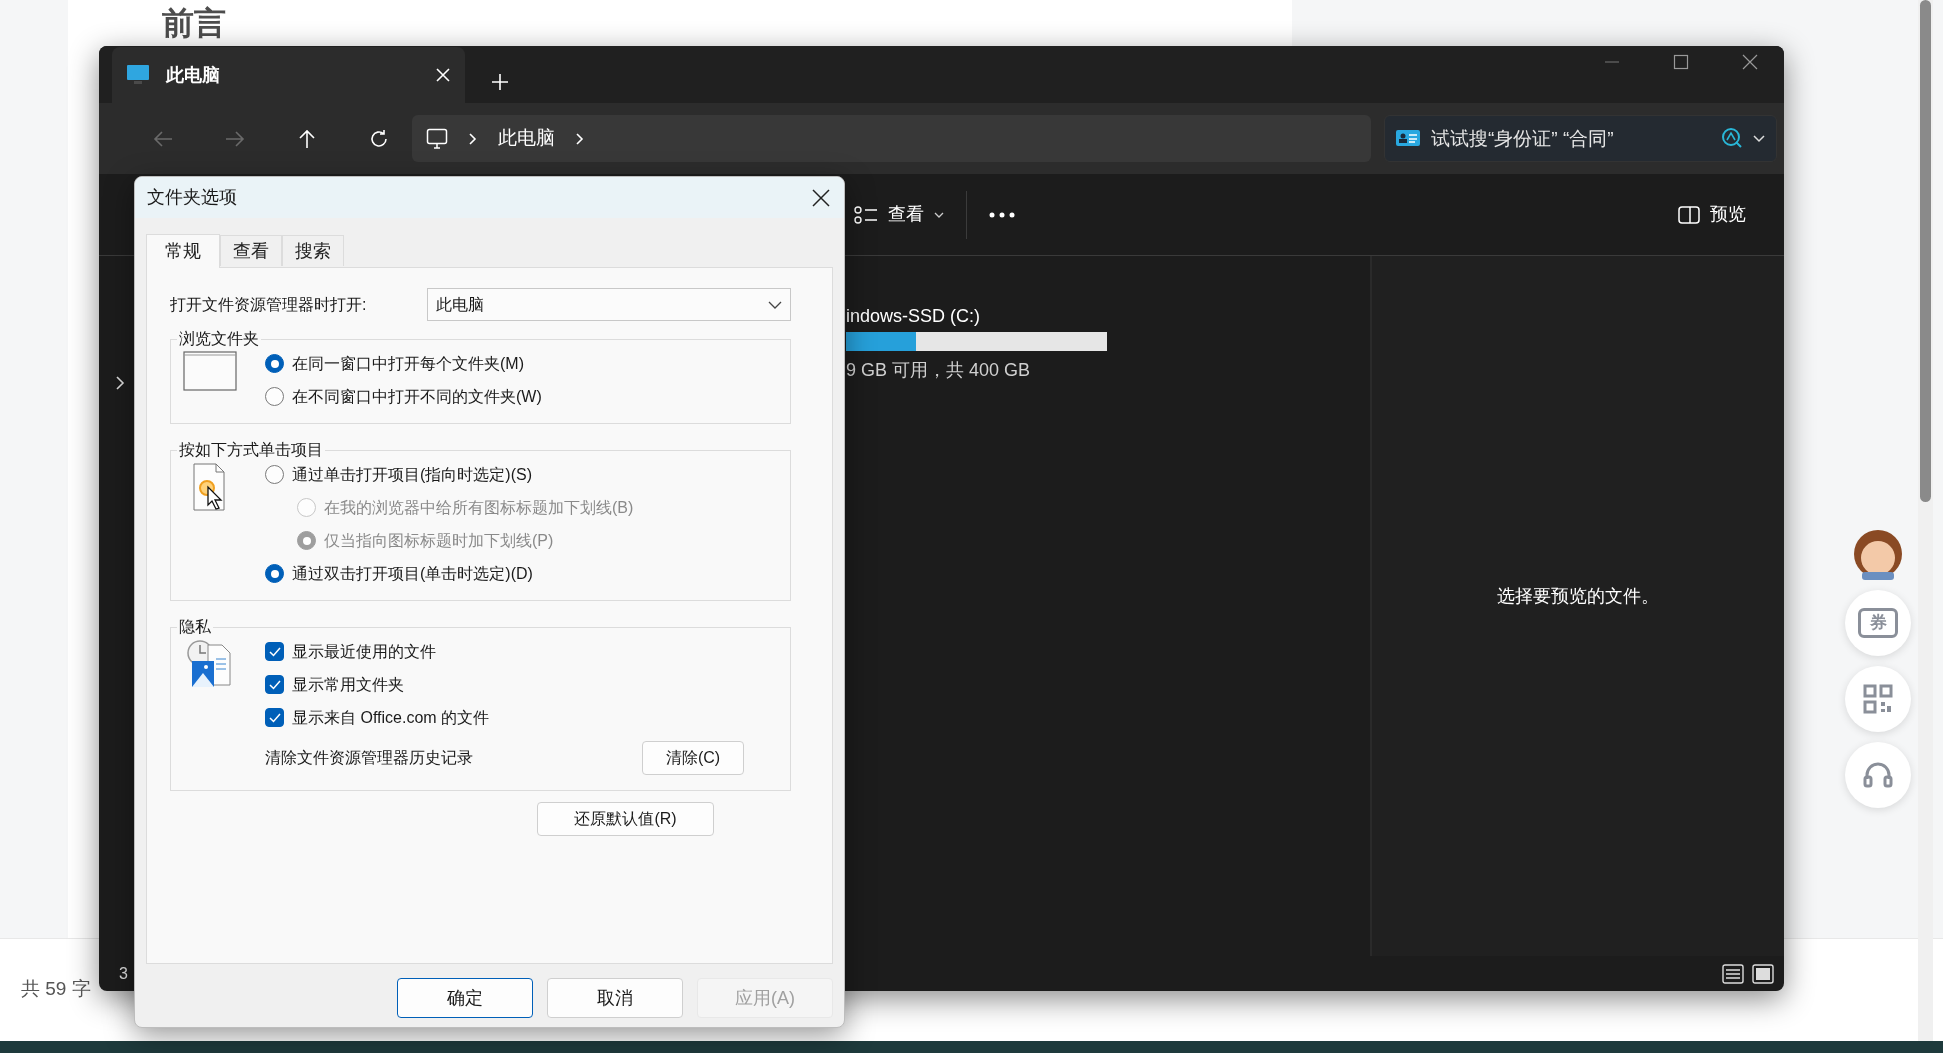  Describe the element at coordinates (391, 717) in the screenshot. I see `option-label: 显示来自 Office.com 的文件` at that location.